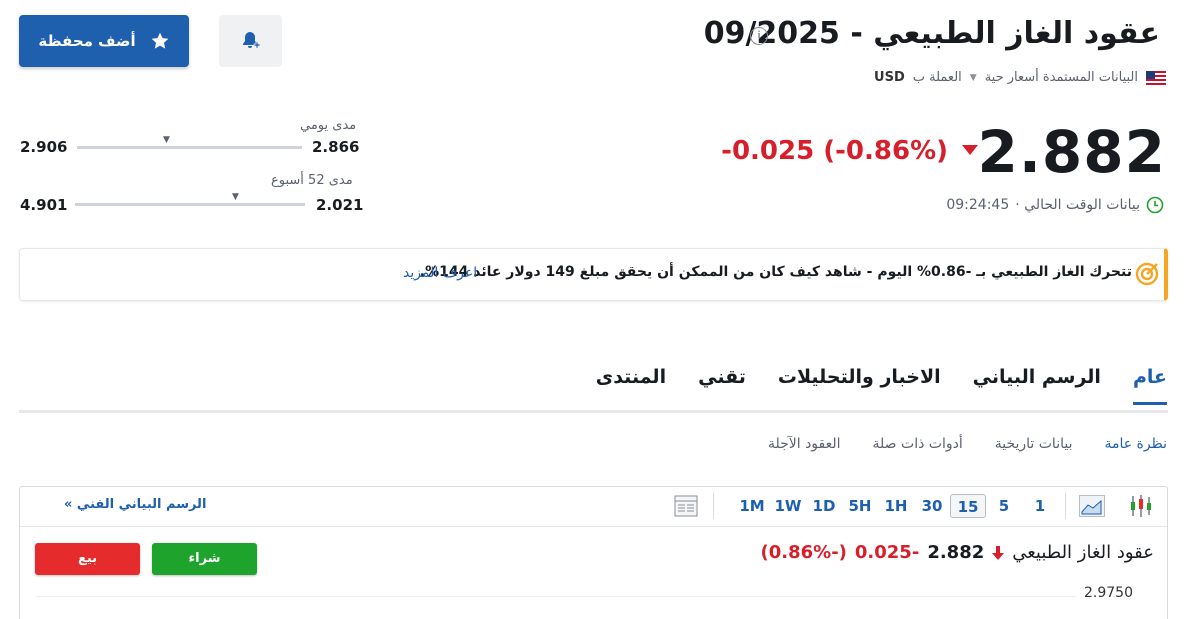 The width and height of the screenshot is (1200, 619). What do you see at coordinates (44, 147) in the screenshot?
I see `daily-range-high: 2.906` at bounding box center [44, 147].